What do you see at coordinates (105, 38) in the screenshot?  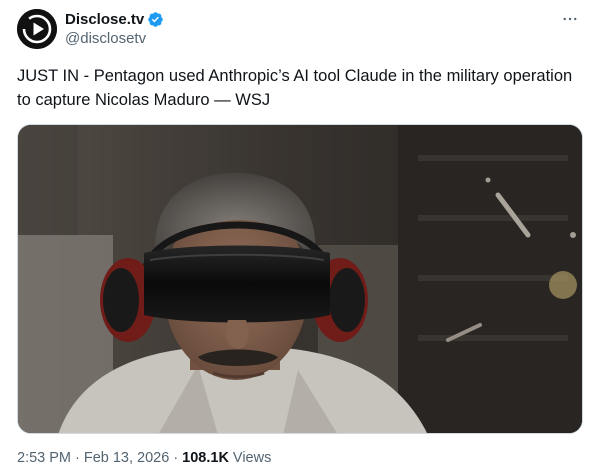 I see `author-handle: @disclosetv` at bounding box center [105, 38].